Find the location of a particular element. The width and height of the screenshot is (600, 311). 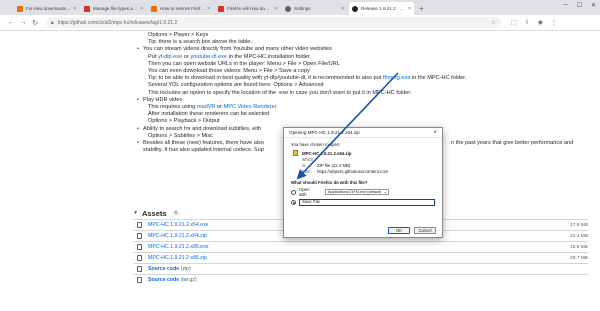

close-window-icon: ✕ is located at coordinates (593, 5).